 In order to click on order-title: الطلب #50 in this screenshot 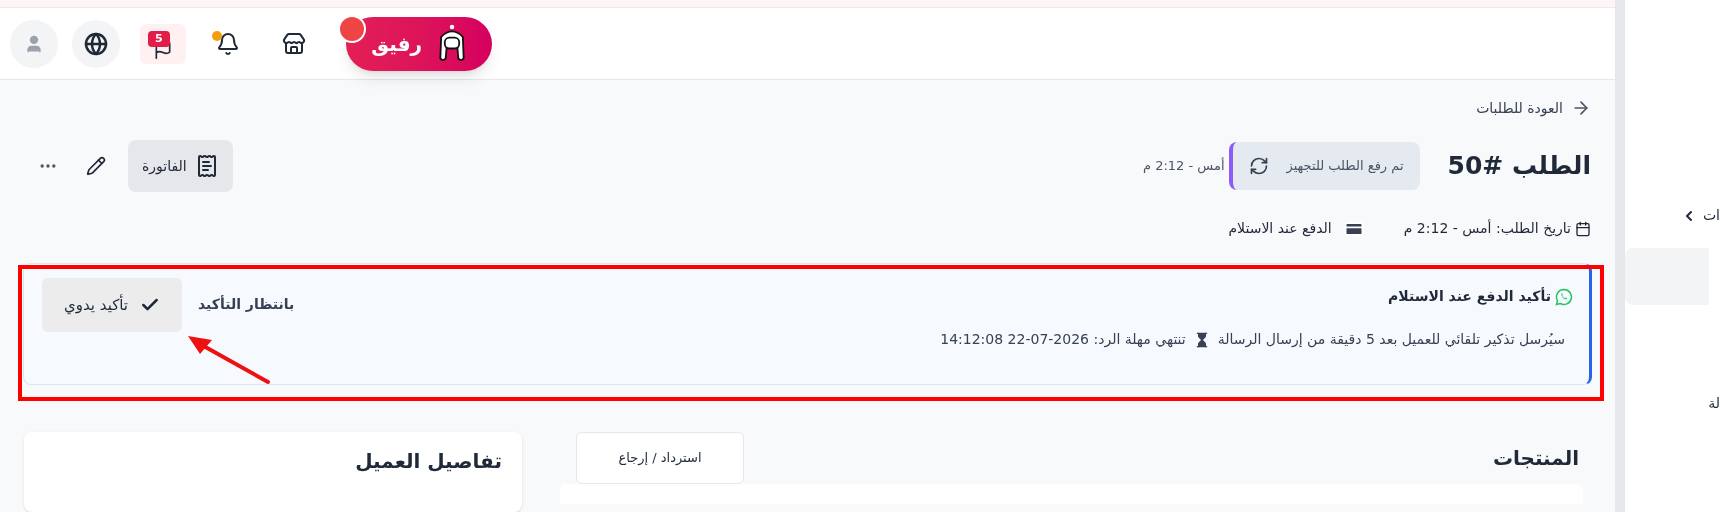, I will do `click(1519, 166)`.